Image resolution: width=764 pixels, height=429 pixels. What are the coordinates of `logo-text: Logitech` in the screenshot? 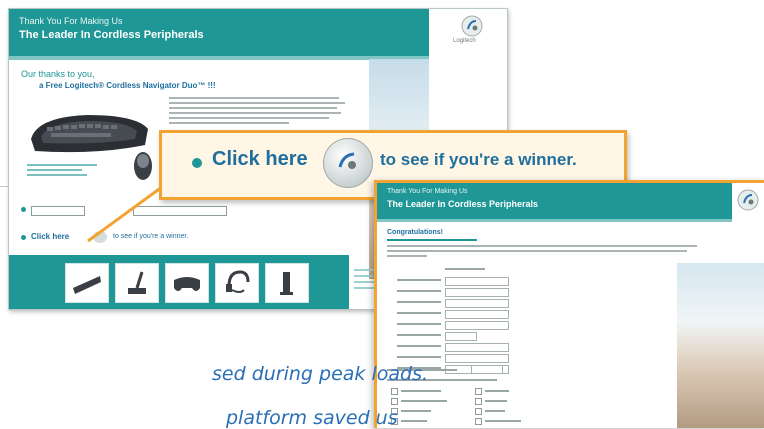 It's located at (464, 41).